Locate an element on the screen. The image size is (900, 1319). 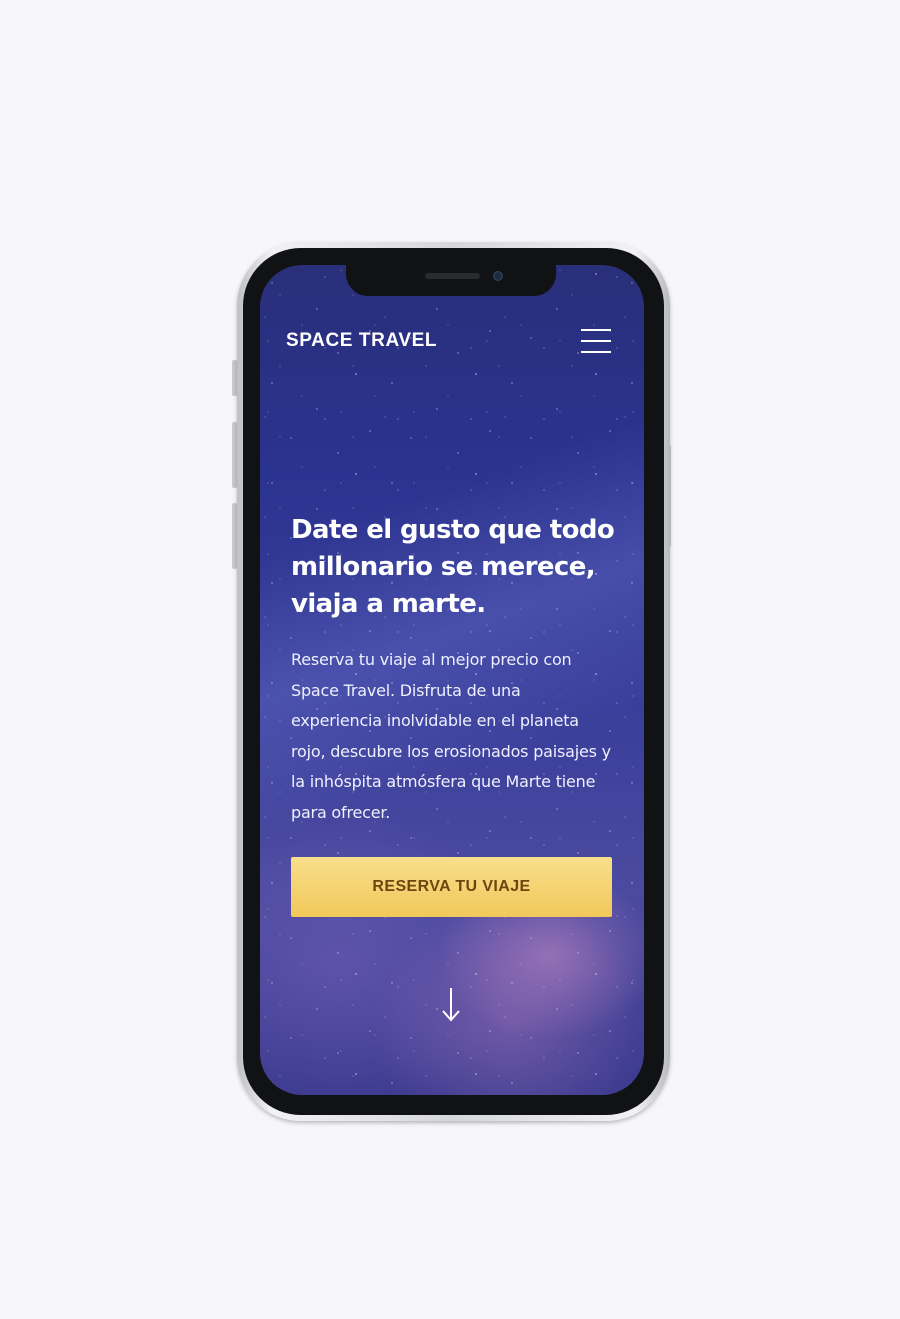
arrow-down-icon is located at coordinates (451, 1005).